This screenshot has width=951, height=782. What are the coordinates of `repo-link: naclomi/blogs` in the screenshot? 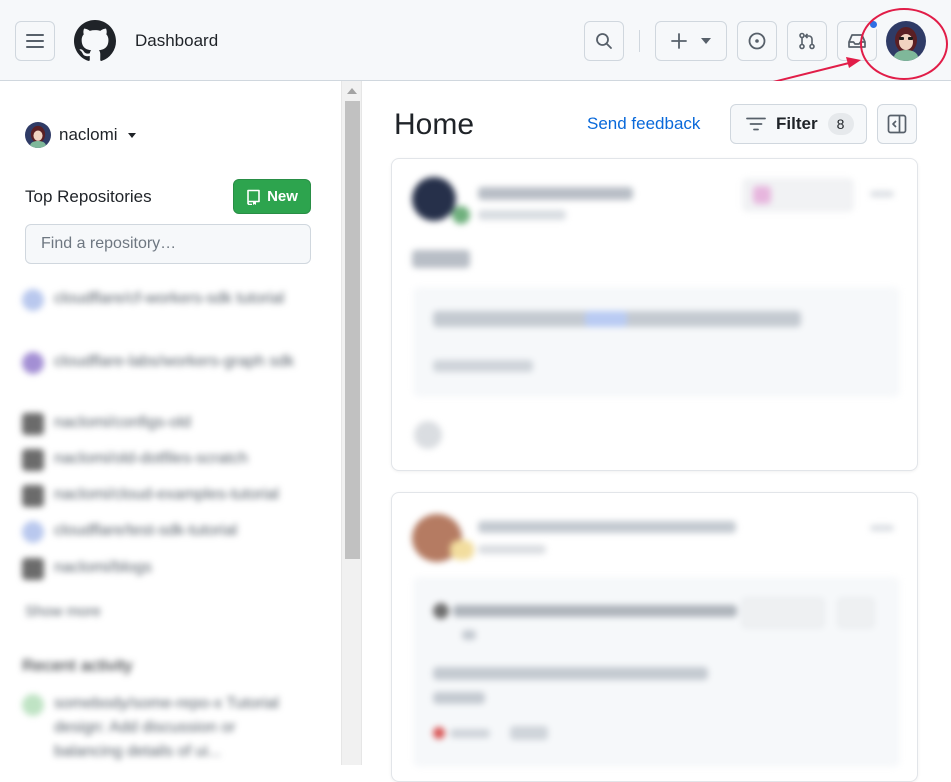 It's located at (184, 568).